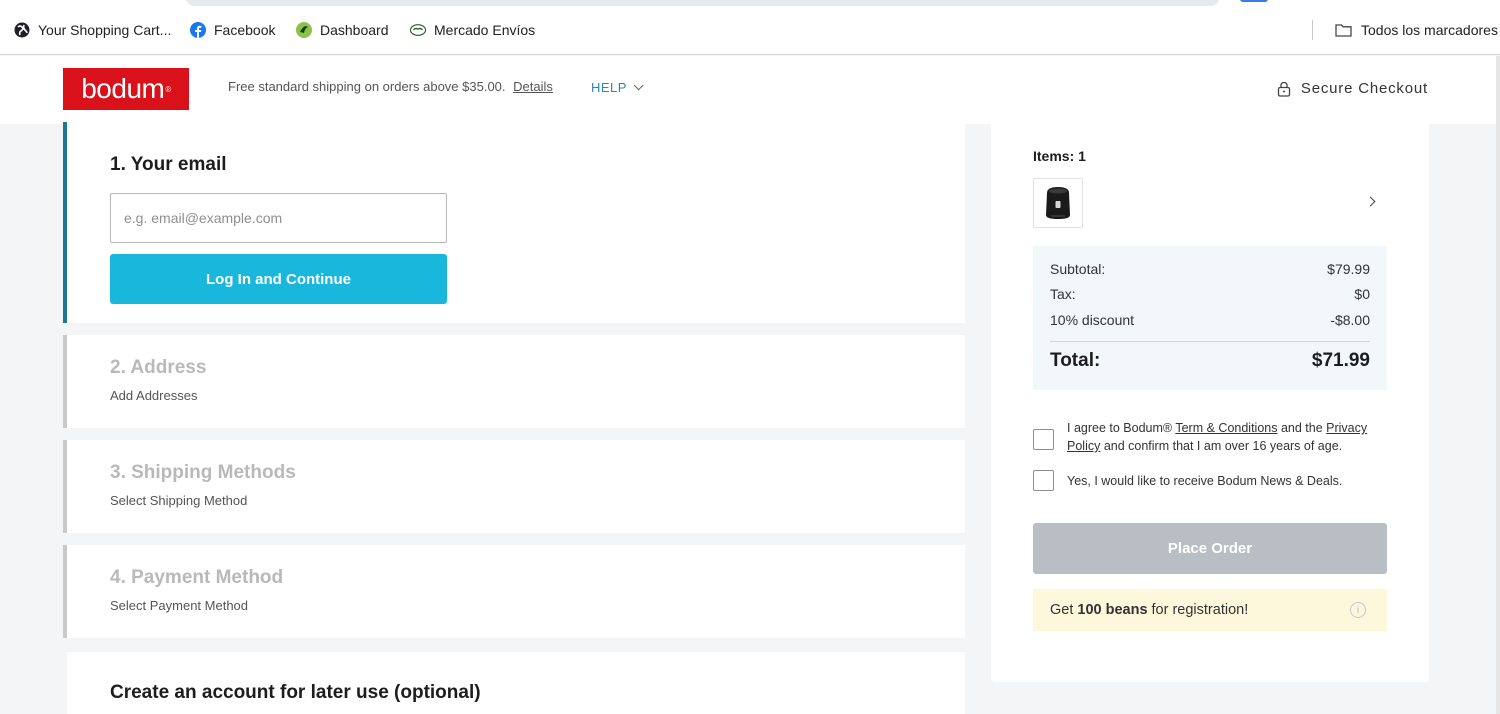 The width and height of the screenshot is (1500, 714). I want to click on info-icon: i, so click(1358, 610).